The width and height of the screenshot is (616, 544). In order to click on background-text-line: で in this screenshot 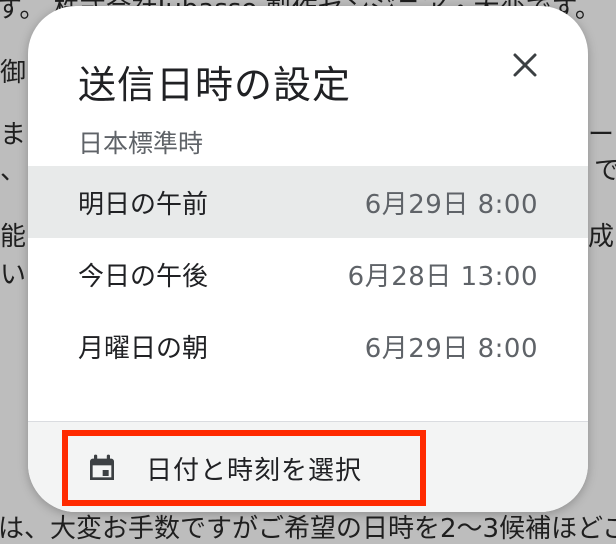, I will do `click(605, 171)`.